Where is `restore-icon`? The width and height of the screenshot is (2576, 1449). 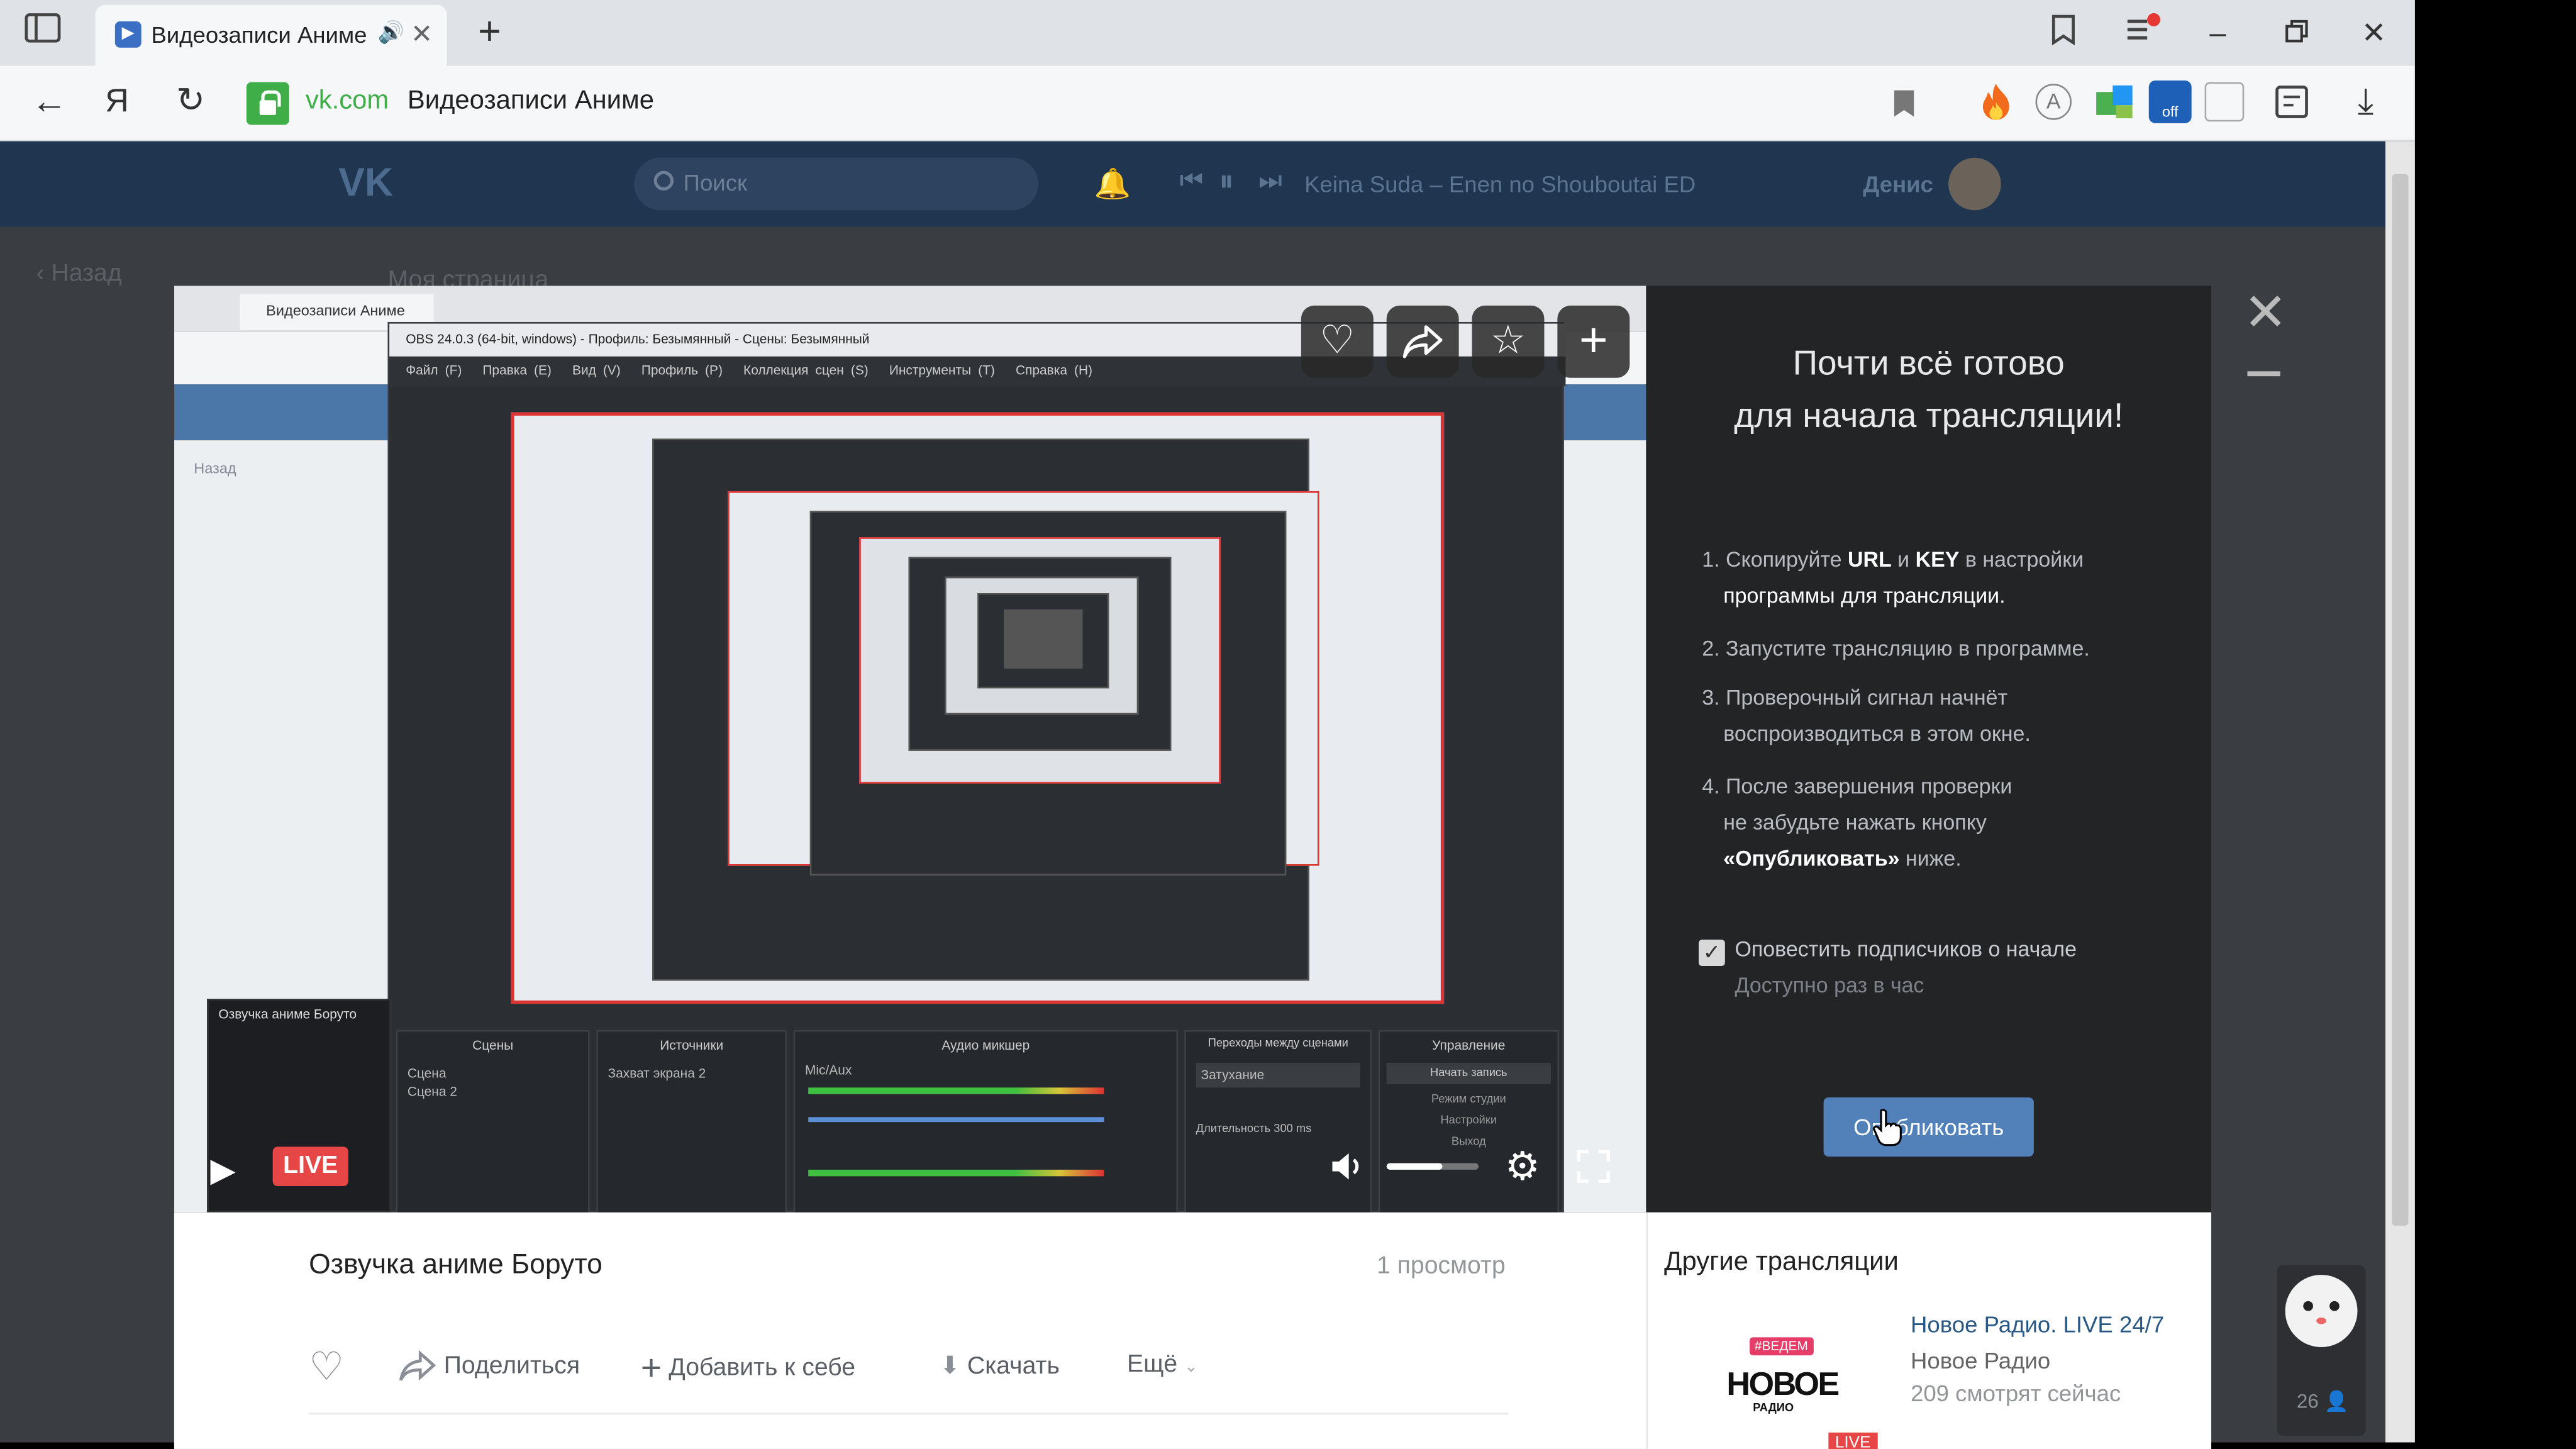 restore-icon is located at coordinates (2297, 33).